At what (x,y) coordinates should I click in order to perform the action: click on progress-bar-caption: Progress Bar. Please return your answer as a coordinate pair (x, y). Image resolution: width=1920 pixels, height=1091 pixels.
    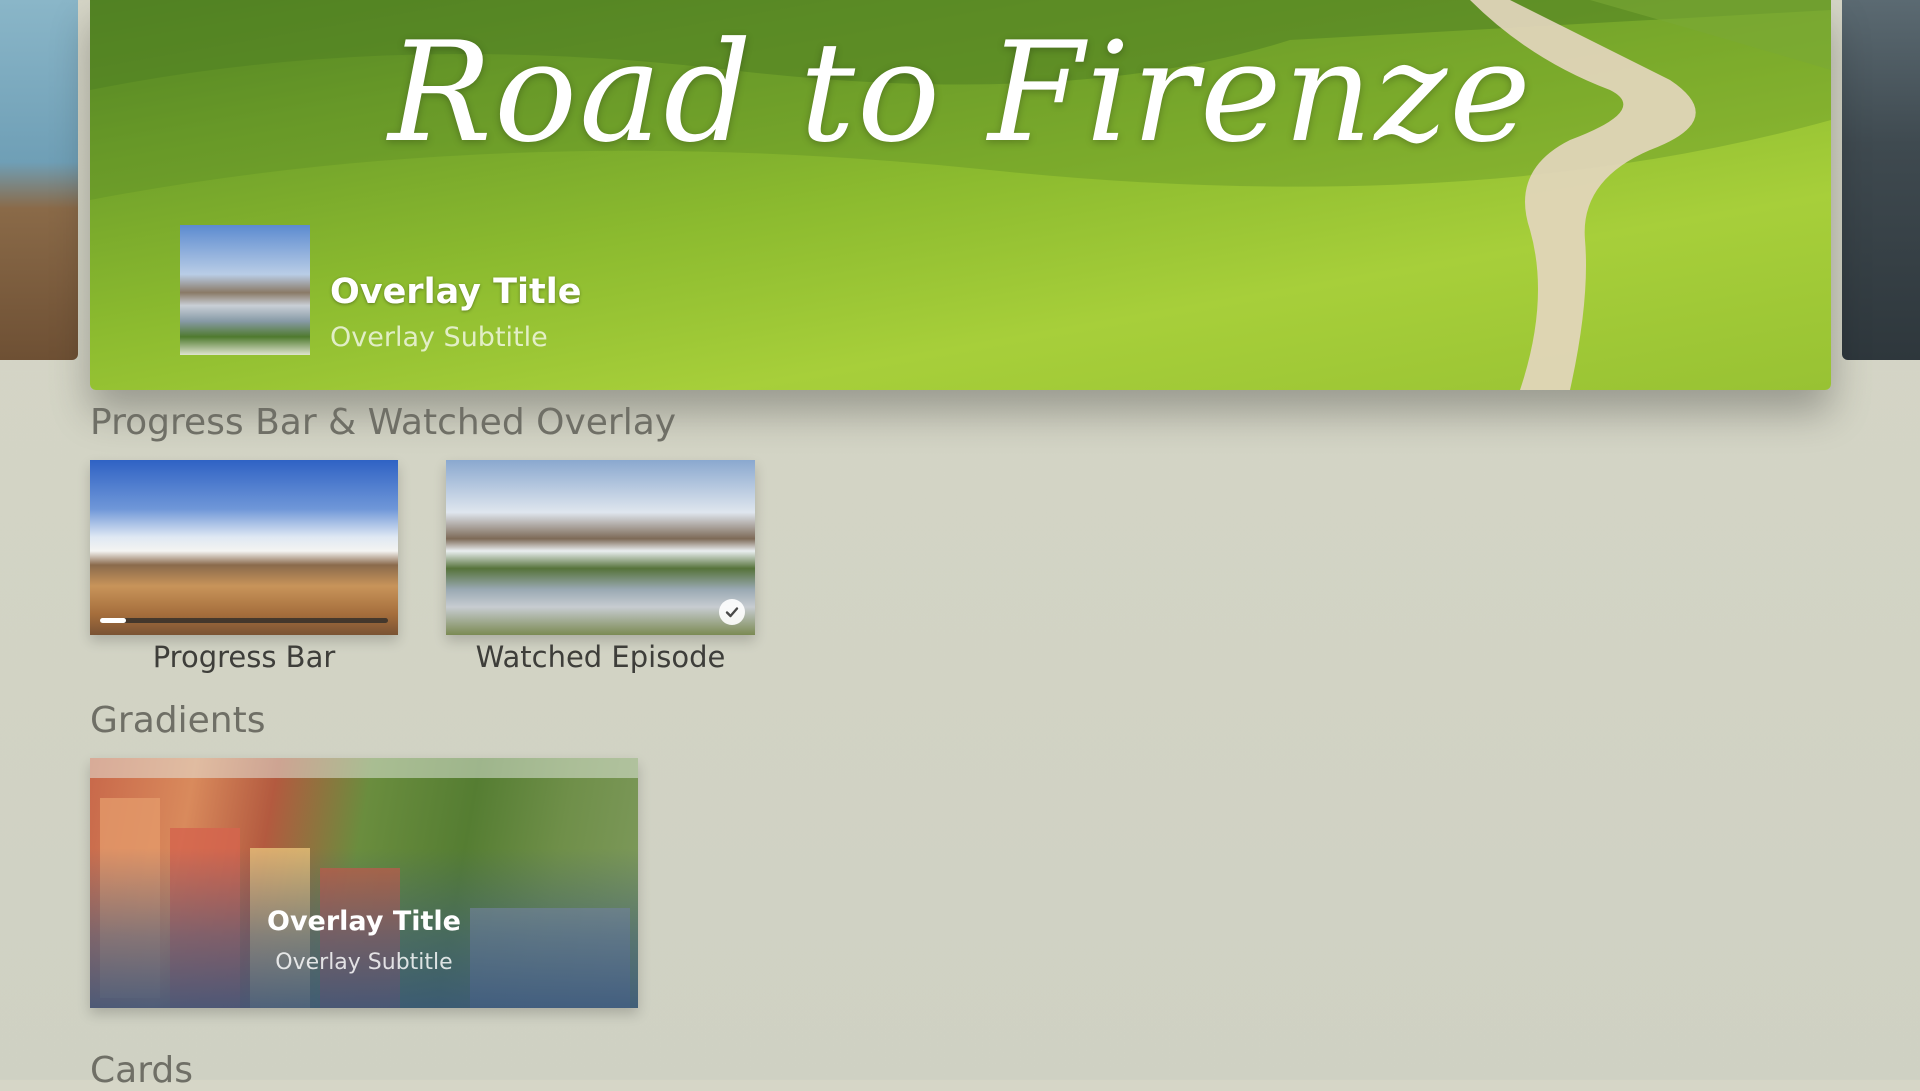
    Looking at the image, I should click on (244, 657).